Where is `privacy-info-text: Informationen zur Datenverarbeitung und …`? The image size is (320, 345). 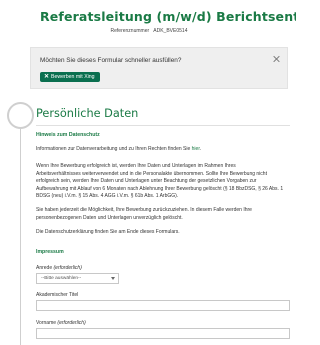 privacy-info-text: Informationen zur Datenverarbeitung und … is located at coordinates (163, 150).